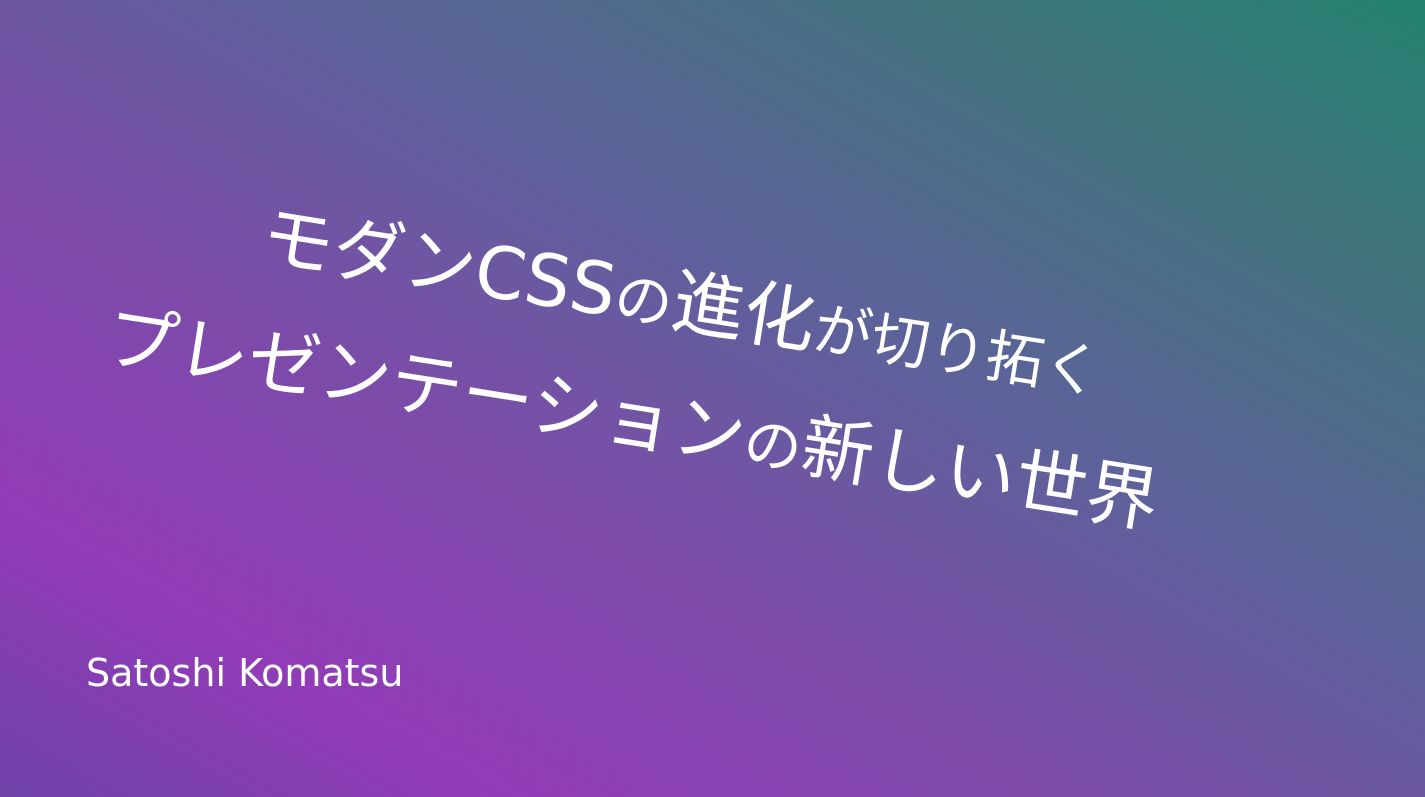  I want to click on title-line-2-part-2: の, so click(772, 446).